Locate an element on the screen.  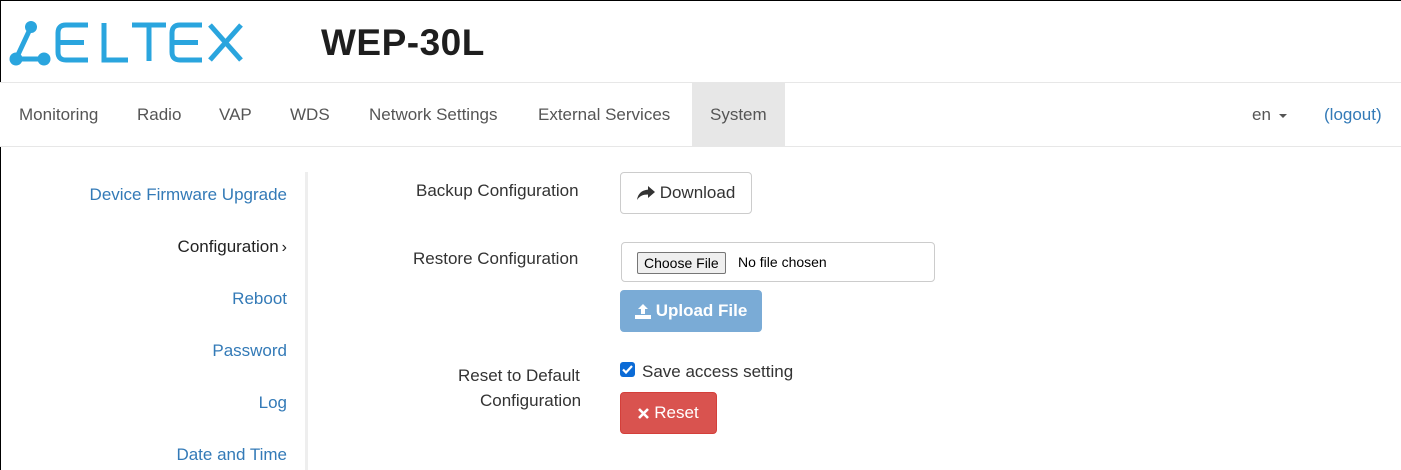
reset-button: Reset is located at coordinates (668, 413).